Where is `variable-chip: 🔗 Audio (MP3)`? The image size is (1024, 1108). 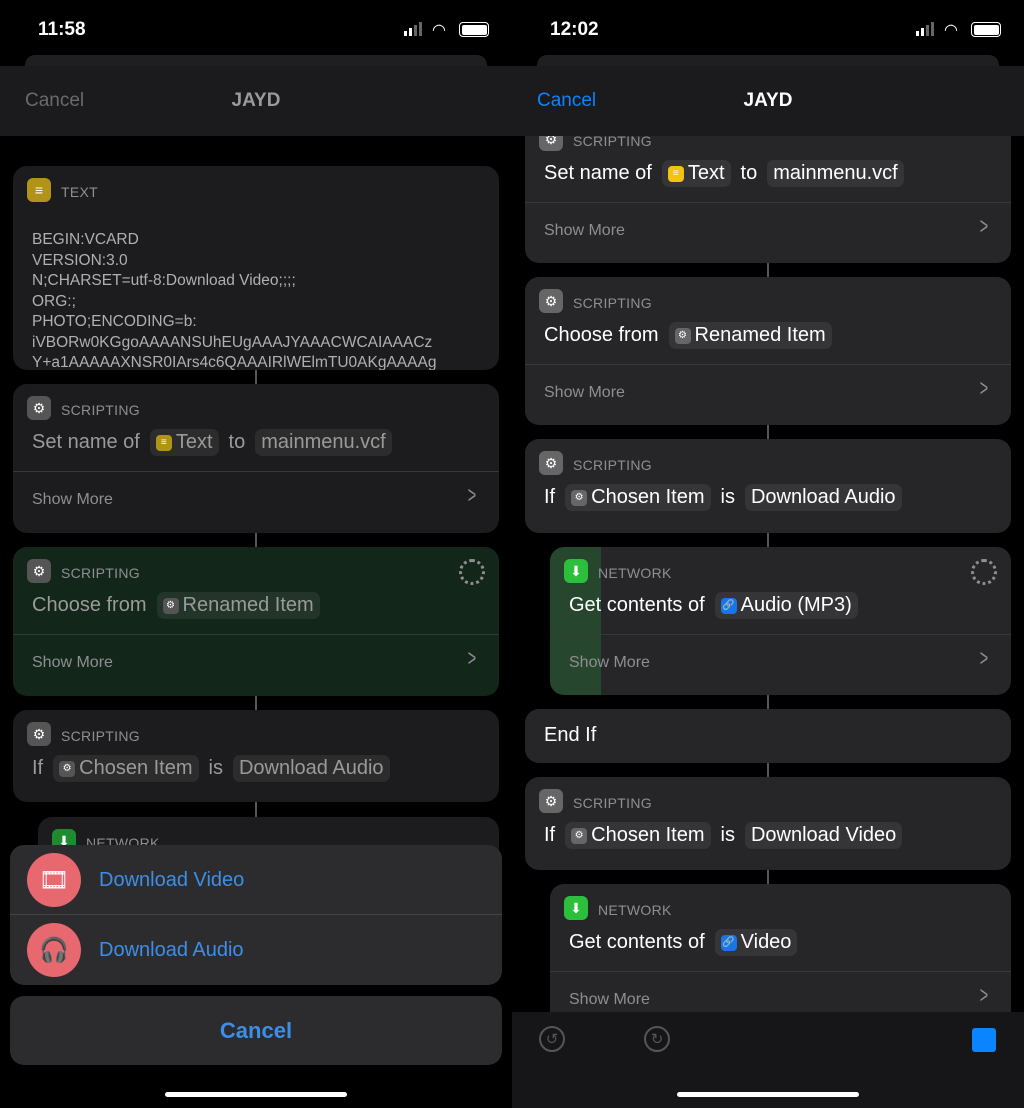
variable-chip: 🔗 Audio (MP3) is located at coordinates (786, 605).